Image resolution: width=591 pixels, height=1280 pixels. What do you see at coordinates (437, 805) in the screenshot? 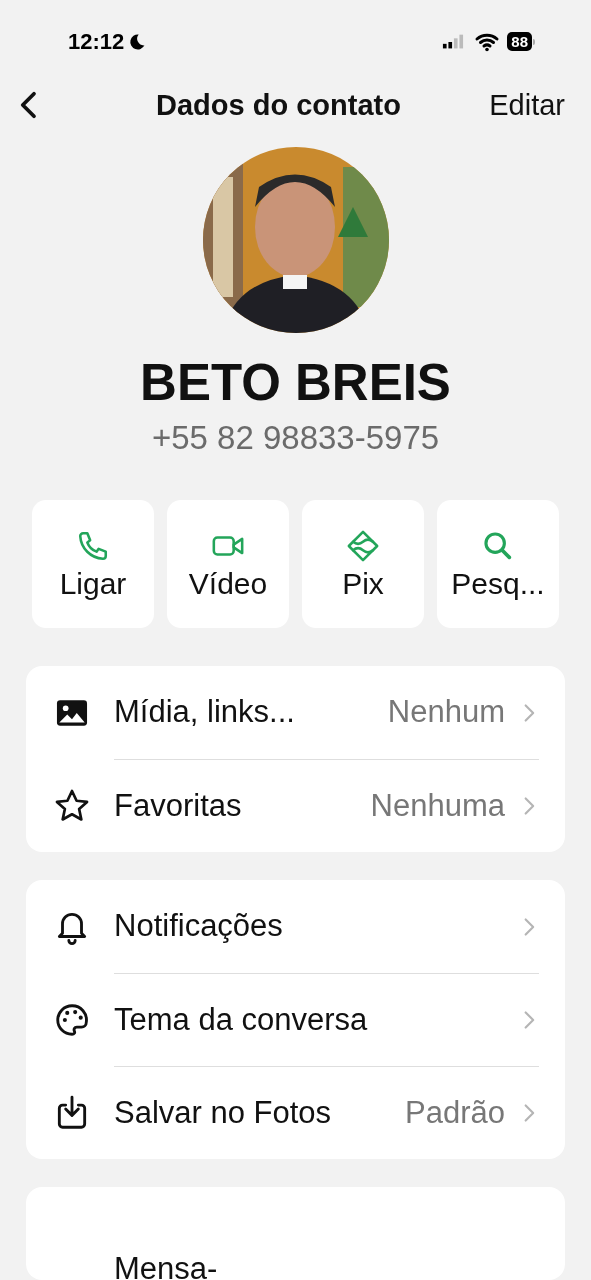
I see `row-value: Nenhuma` at bounding box center [437, 805].